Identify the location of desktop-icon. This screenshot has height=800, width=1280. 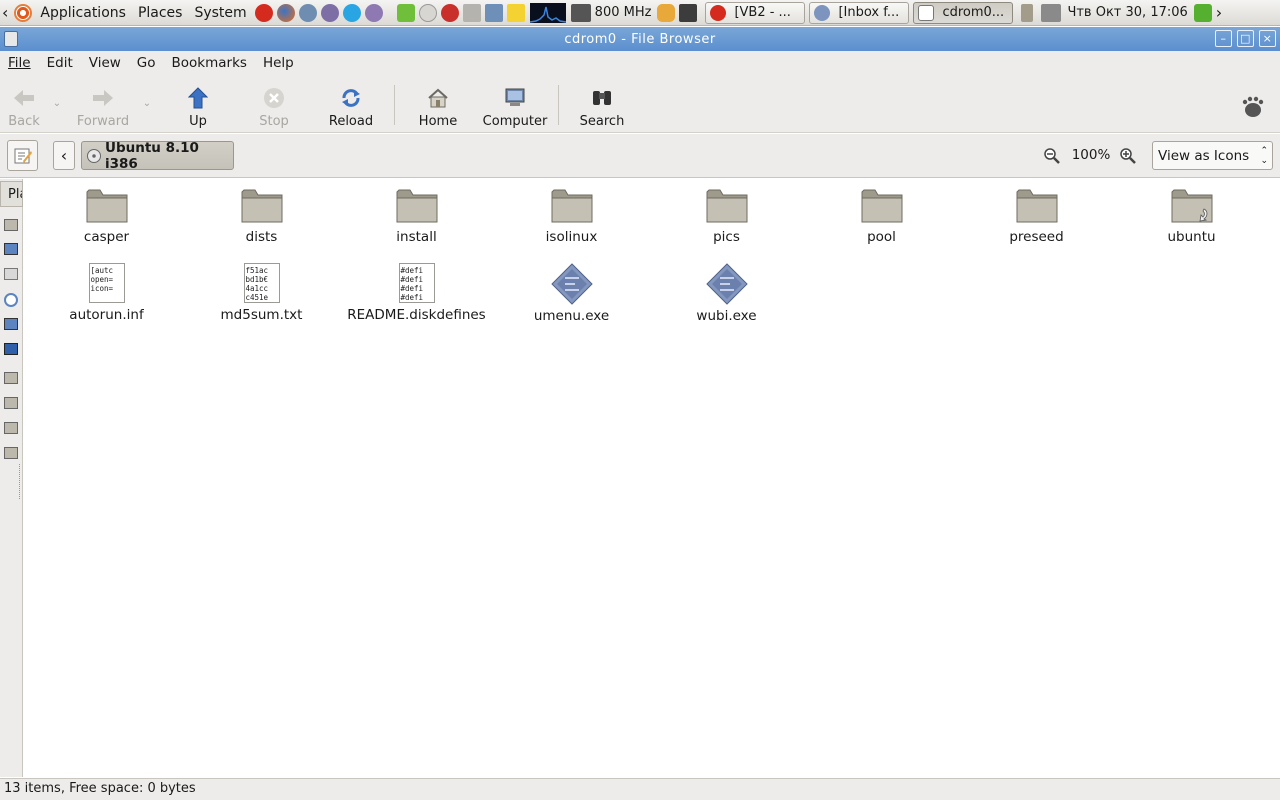
(11, 249).